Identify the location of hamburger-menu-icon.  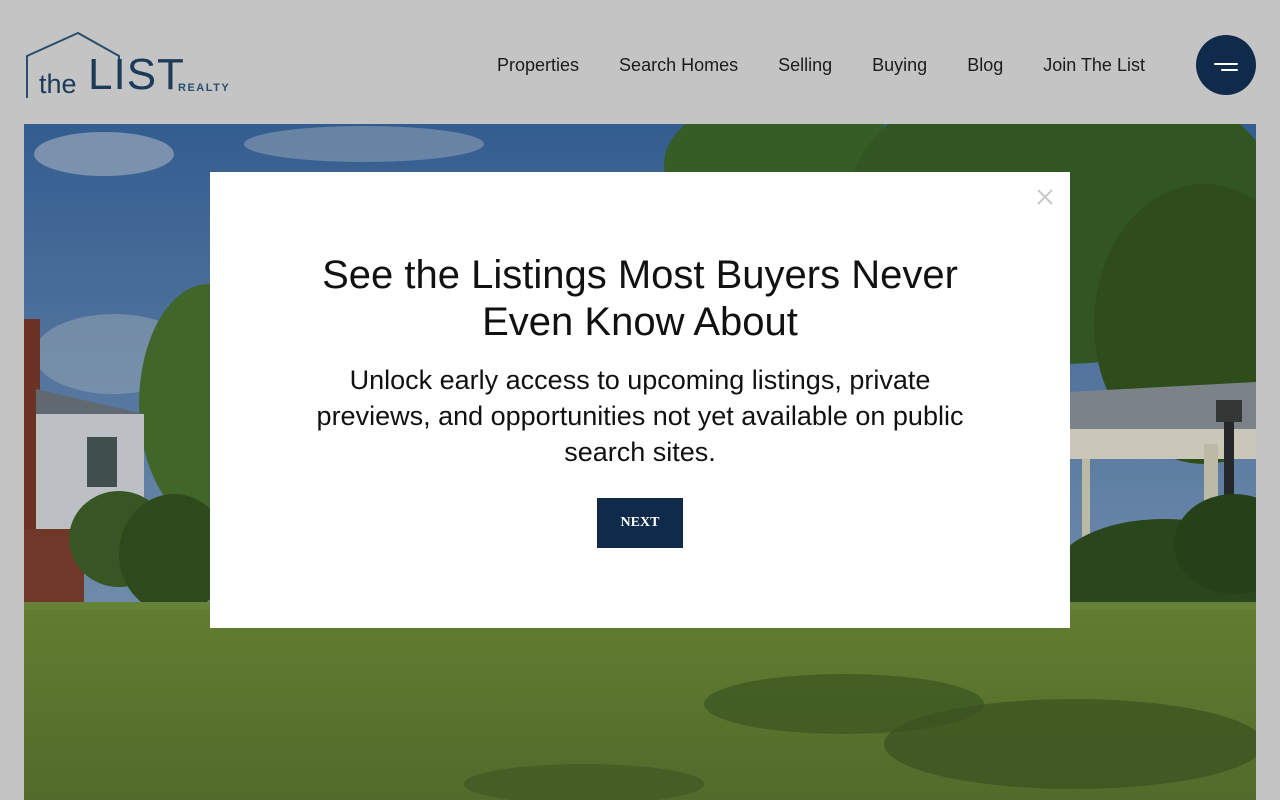
(1226, 64).